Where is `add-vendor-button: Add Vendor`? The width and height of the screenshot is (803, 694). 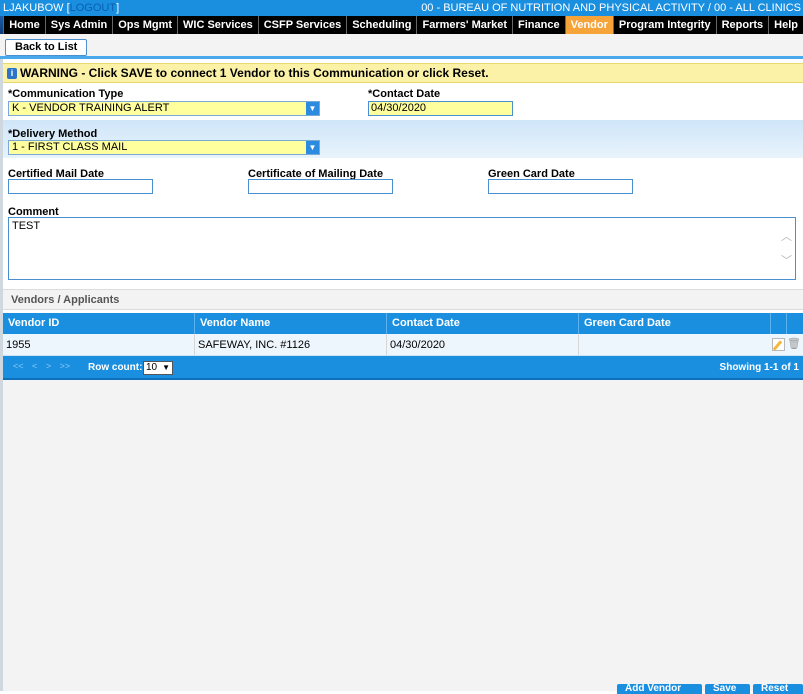 add-vendor-button: Add Vendor is located at coordinates (659, 689).